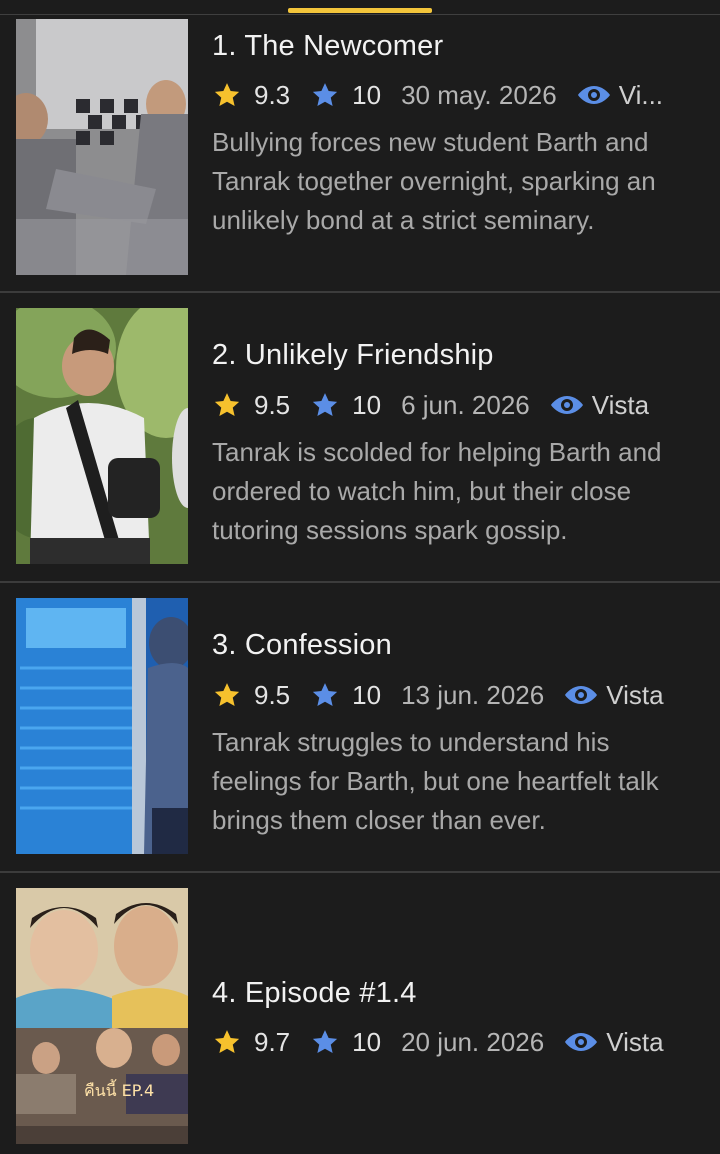 The height and width of the screenshot is (1154, 720). What do you see at coordinates (272, 94) in the screenshot?
I see `rating-value: 9.3` at bounding box center [272, 94].